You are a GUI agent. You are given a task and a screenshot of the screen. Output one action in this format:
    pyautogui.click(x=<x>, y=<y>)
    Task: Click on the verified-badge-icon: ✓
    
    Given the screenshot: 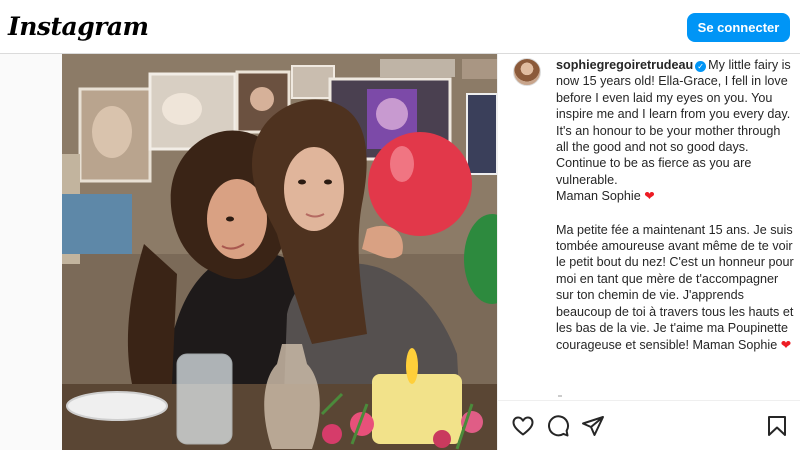 What is the action you would take?
    pyautogui.click(x=701, y=66)
    